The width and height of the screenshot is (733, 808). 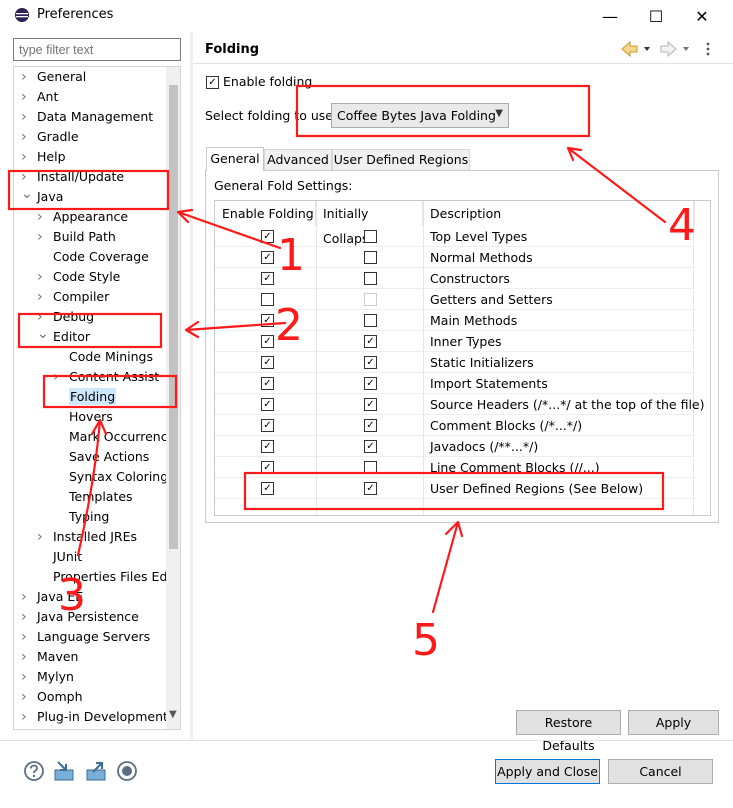 I want to click on maximize-button: ☐, so click(x=656, y=16).